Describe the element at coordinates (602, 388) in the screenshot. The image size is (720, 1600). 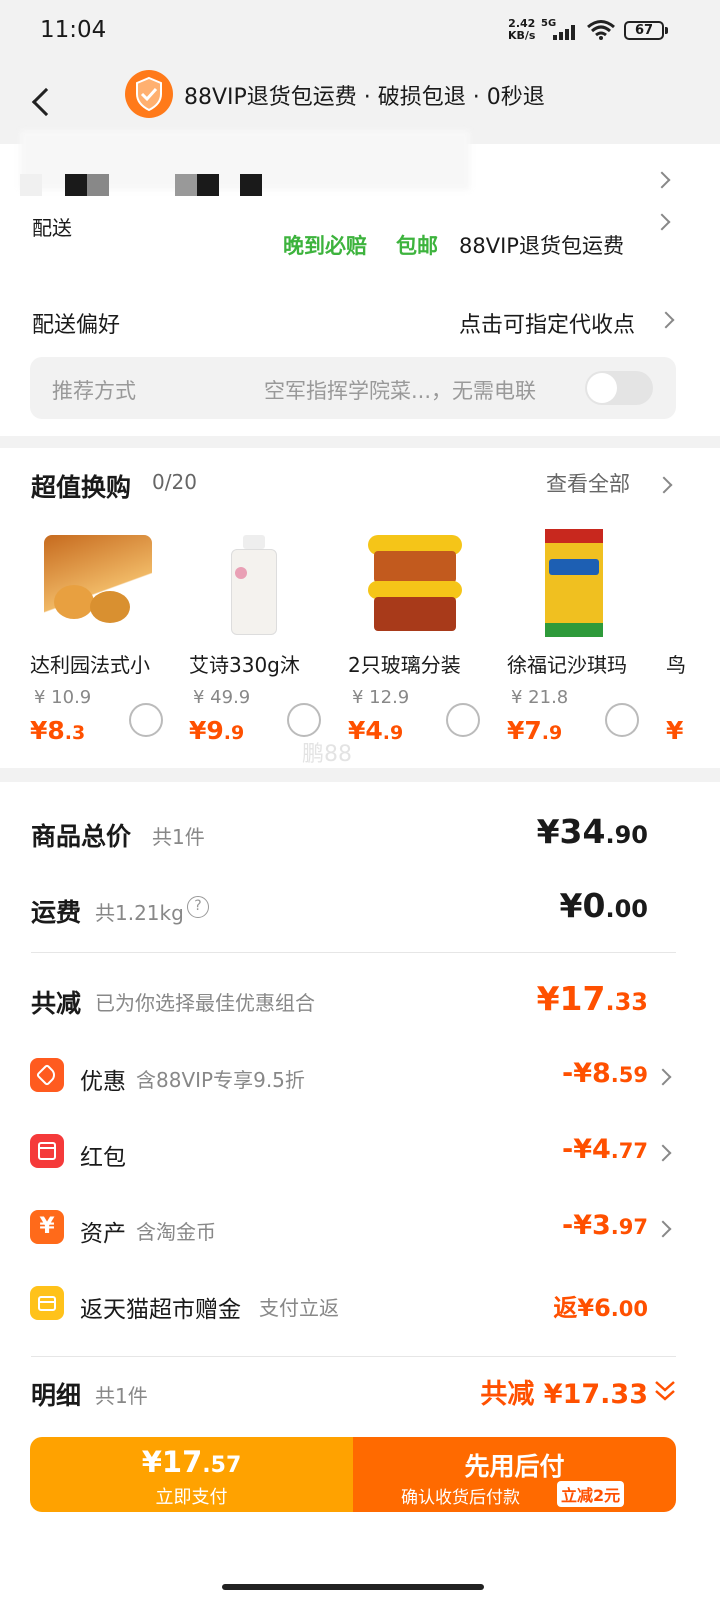
I see `toggle-knob` at that location.